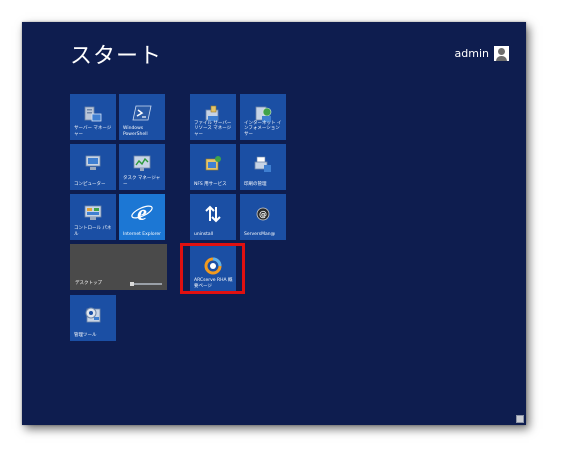 Image resolution: width=568 pixels, height=467 pixels. I want to click on uninstall-icon, so click(213, 214).